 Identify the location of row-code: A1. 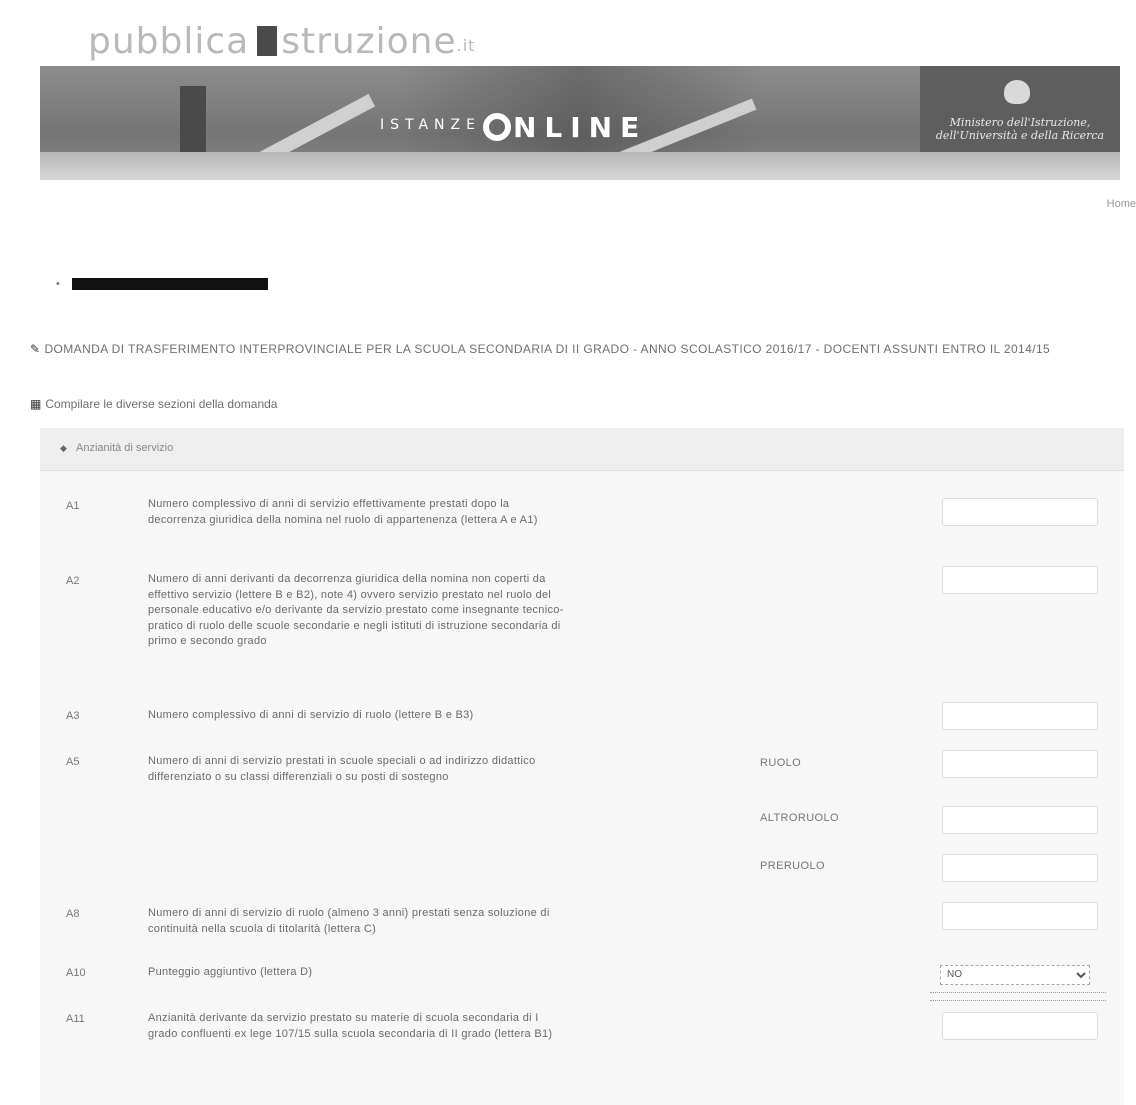
(73, 506).